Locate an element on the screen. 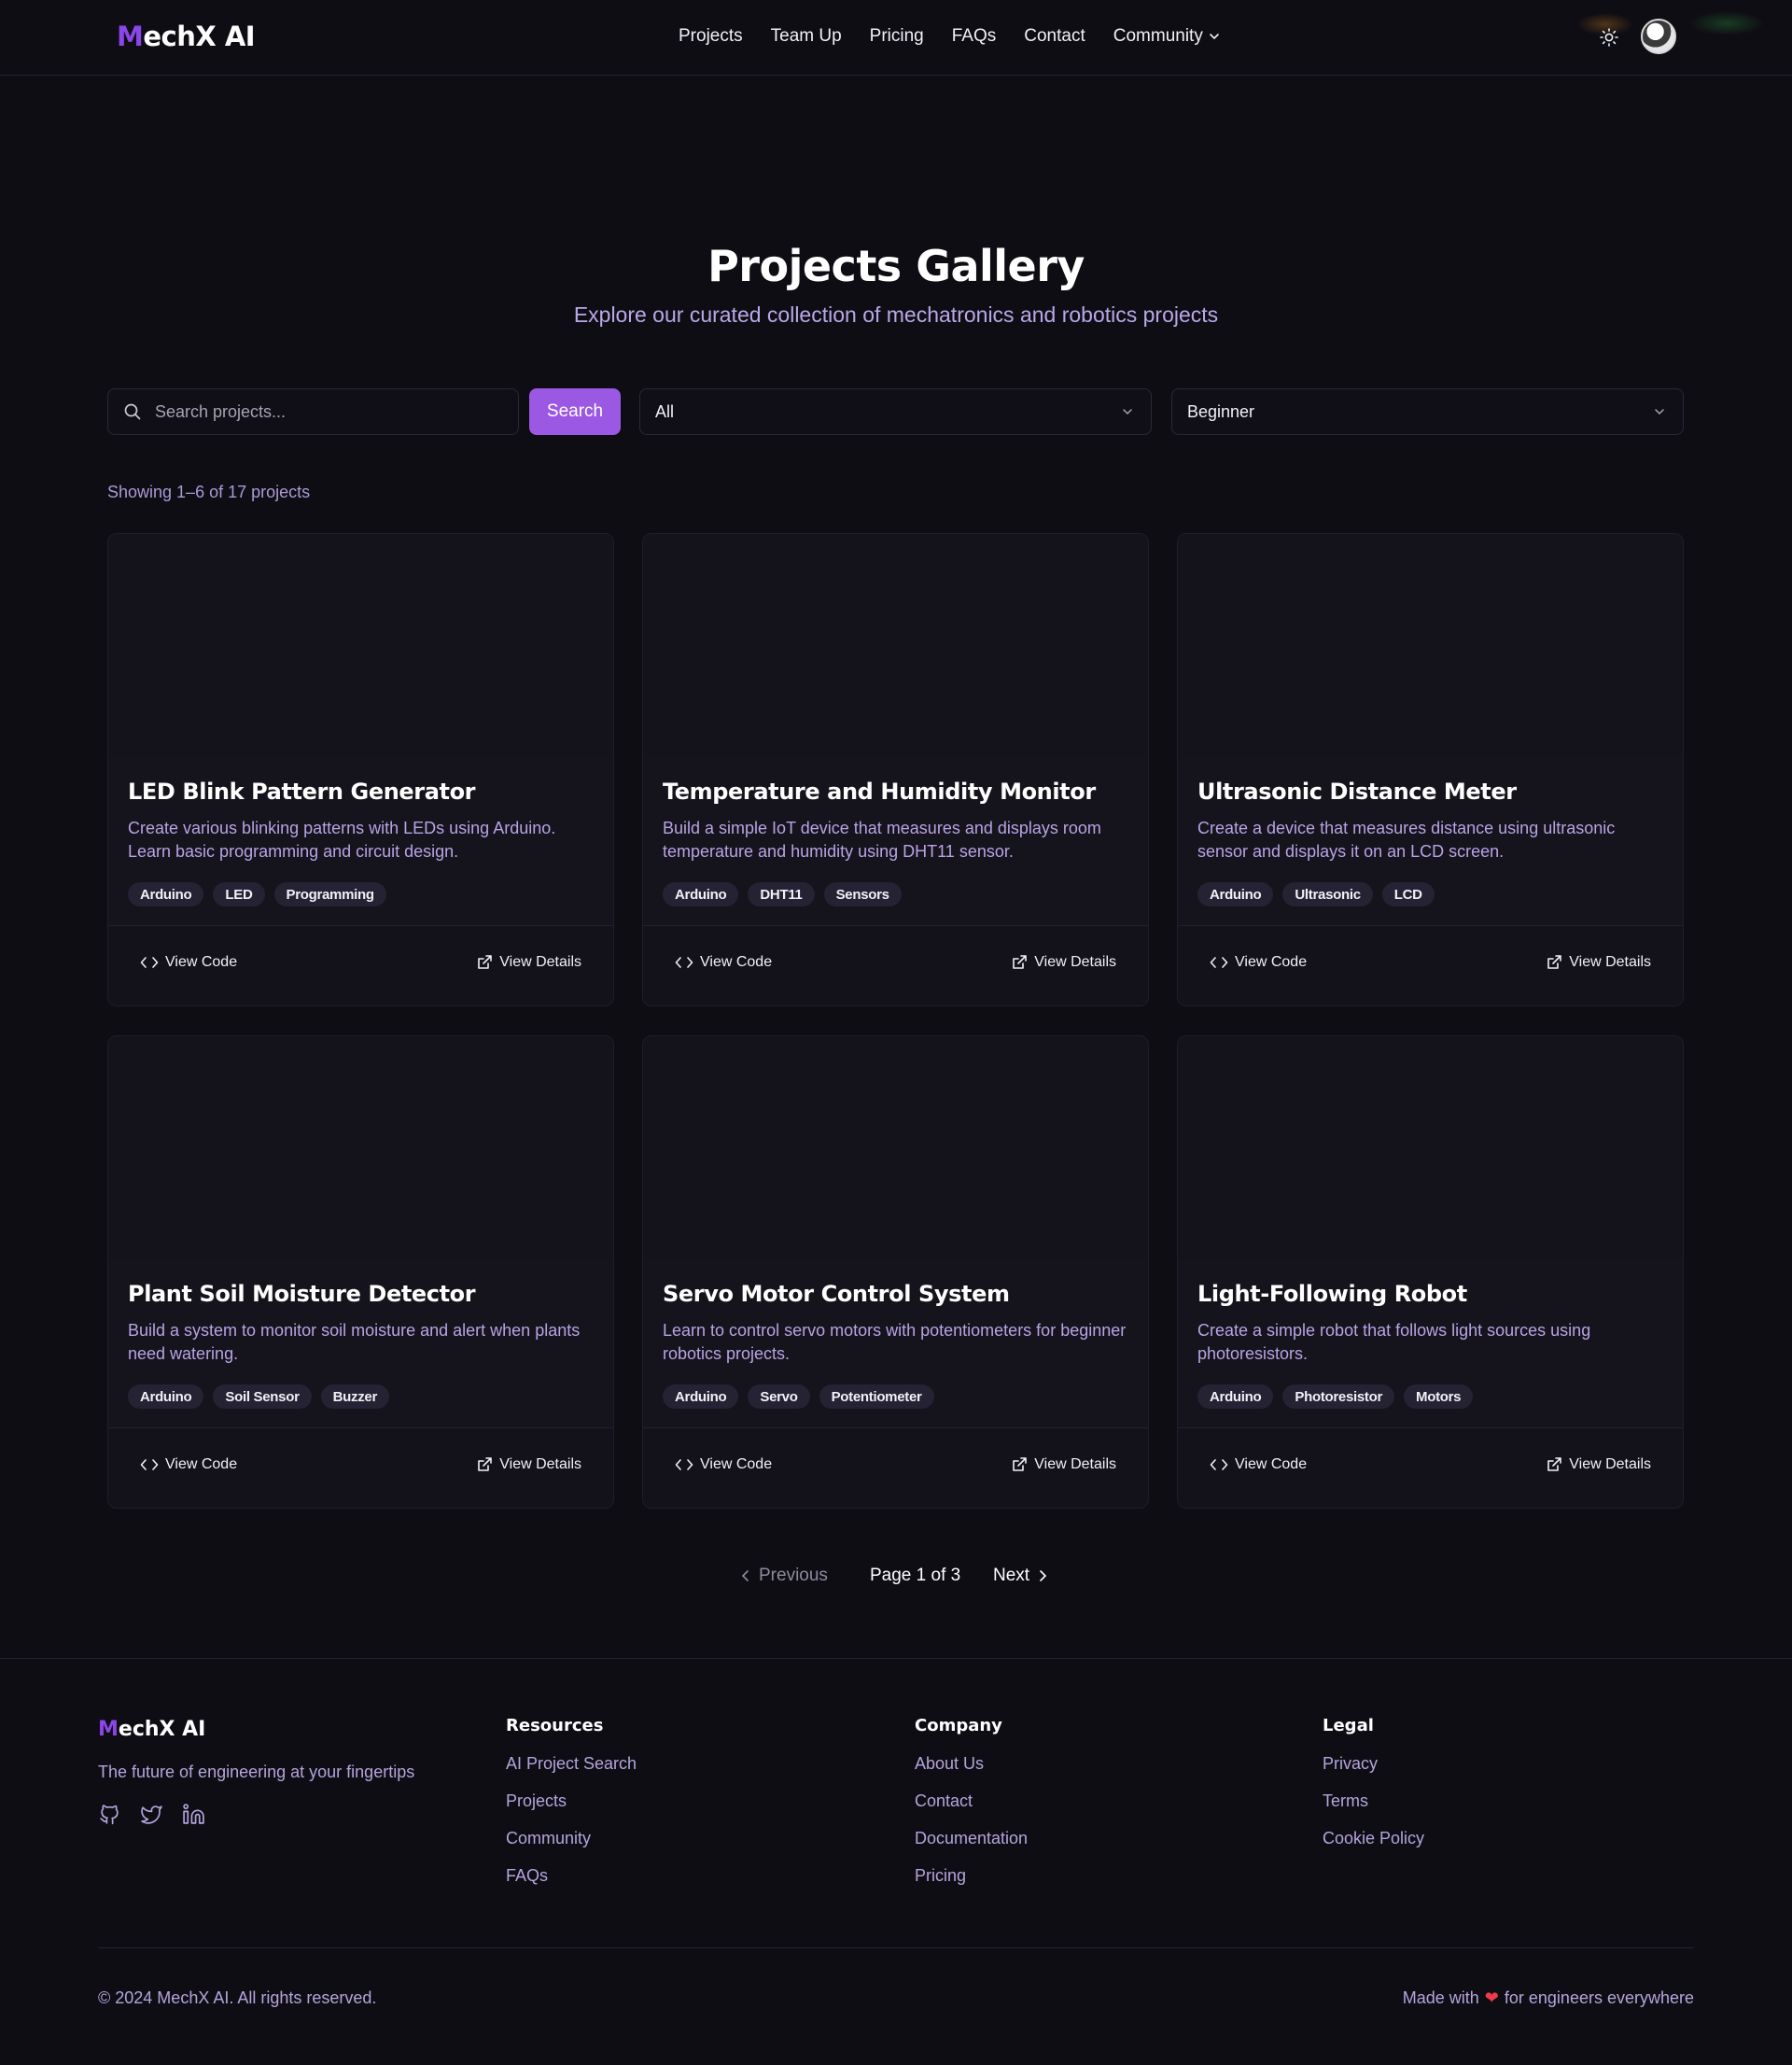  next-label: Next is located at coordinates (1011, 1575).